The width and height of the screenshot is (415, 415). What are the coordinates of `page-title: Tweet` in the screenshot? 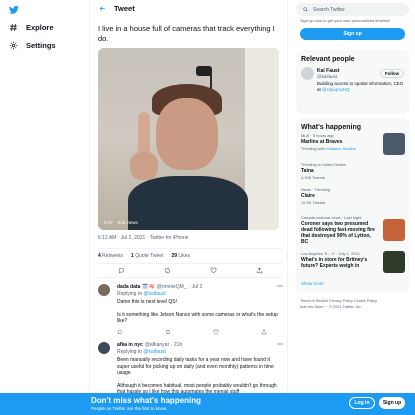 It's located at (124, 8).